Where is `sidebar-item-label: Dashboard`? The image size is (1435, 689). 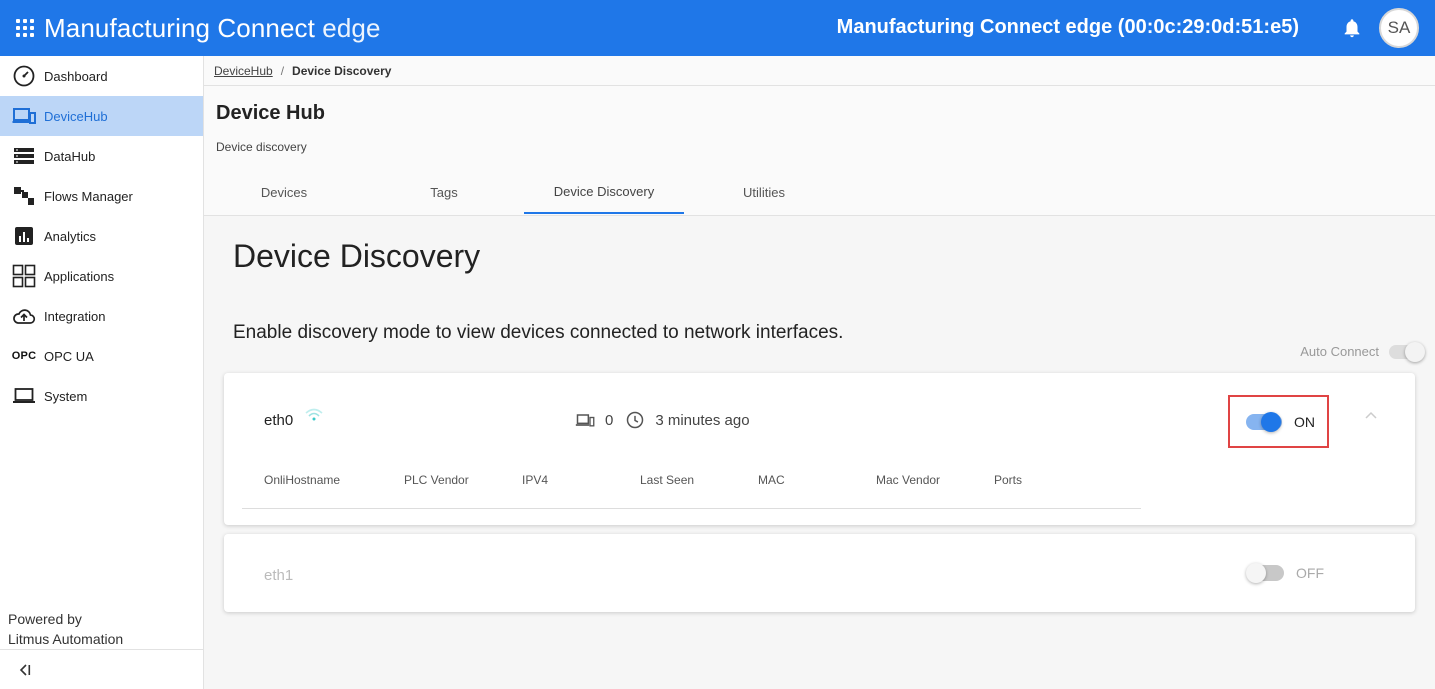
sidebar-item-label: Dashboard is located at coordinates (76, 76).